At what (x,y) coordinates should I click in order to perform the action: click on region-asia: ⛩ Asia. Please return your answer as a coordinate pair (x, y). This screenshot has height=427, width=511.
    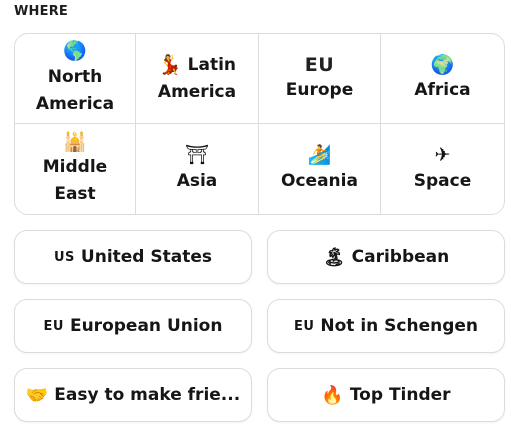
    Looking at the image, I should click on (197, 169).